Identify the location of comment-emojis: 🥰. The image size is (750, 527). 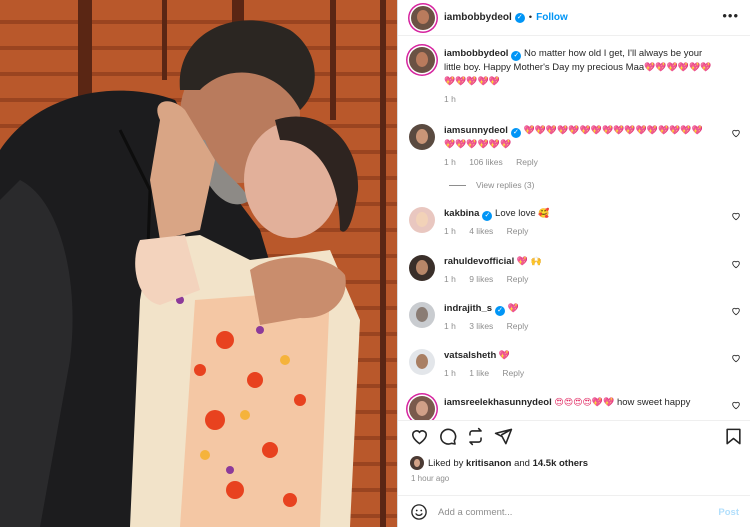
(544, 214).